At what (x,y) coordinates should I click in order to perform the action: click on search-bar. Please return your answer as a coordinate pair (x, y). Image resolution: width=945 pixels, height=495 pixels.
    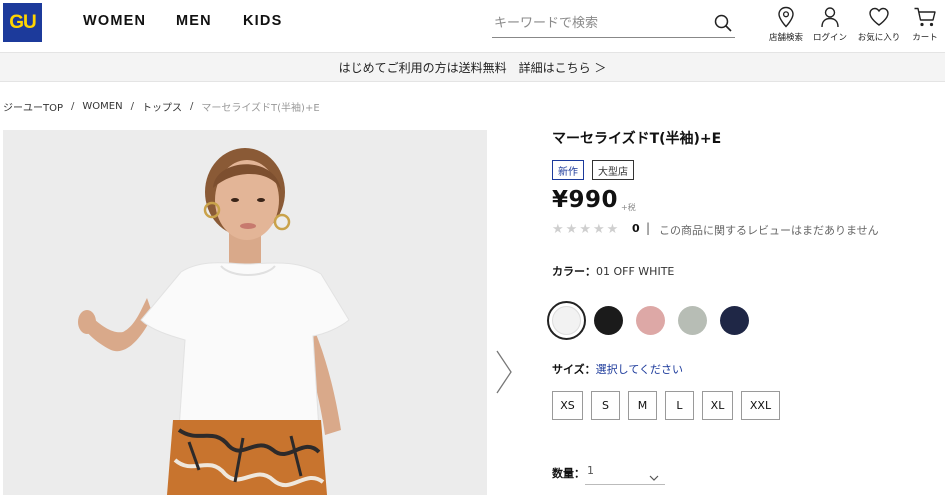
    Looking at the image, I should click on (613, 23).